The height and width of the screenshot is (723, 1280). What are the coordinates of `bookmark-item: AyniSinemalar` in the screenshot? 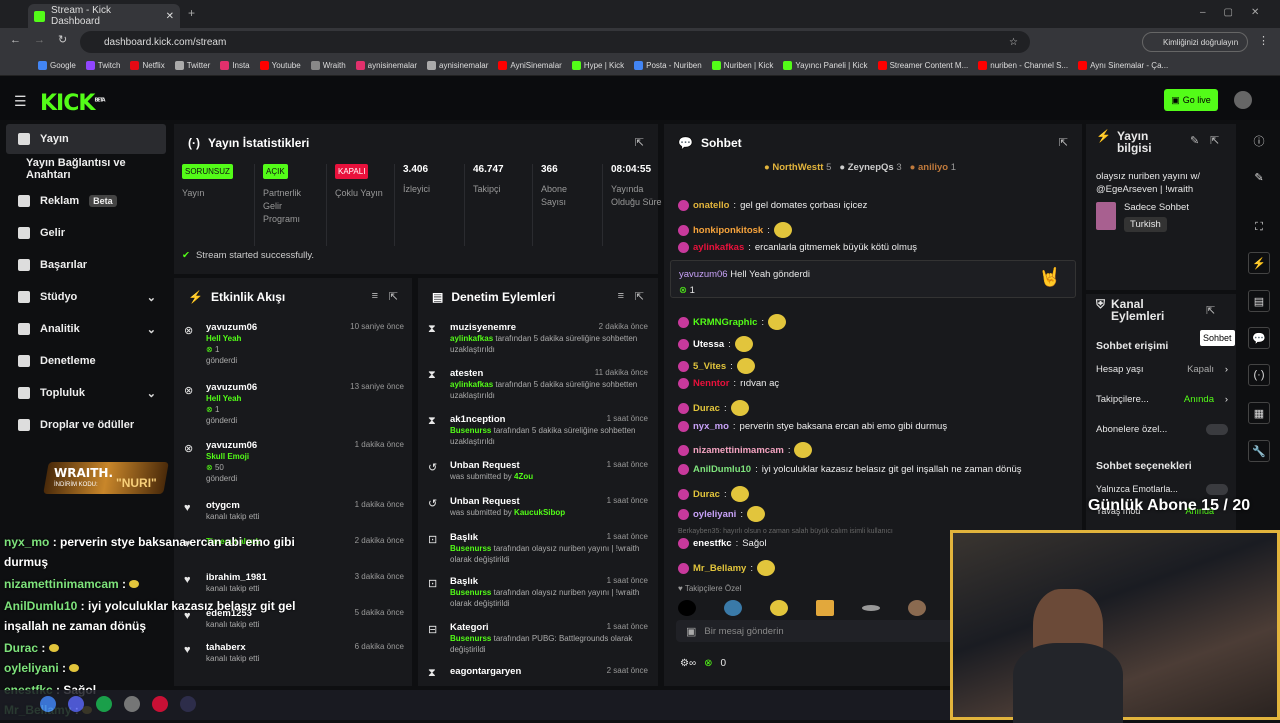 It's located at (530, 65).